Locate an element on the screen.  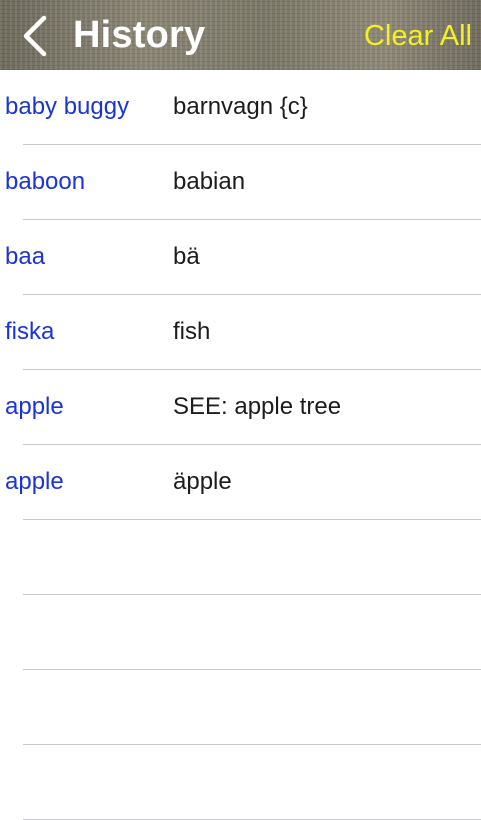
navigation-bar: History Clear All is located at coordinates (240, 35).